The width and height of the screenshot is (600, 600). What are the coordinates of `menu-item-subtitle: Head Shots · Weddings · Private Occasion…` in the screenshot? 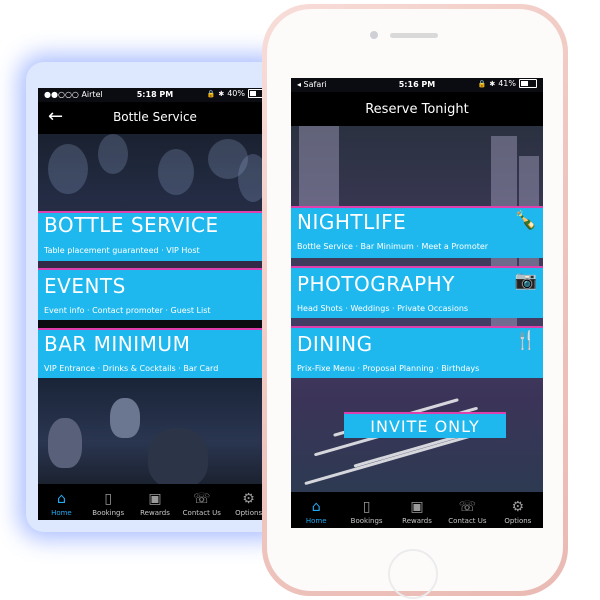 It's located at (383, 308).